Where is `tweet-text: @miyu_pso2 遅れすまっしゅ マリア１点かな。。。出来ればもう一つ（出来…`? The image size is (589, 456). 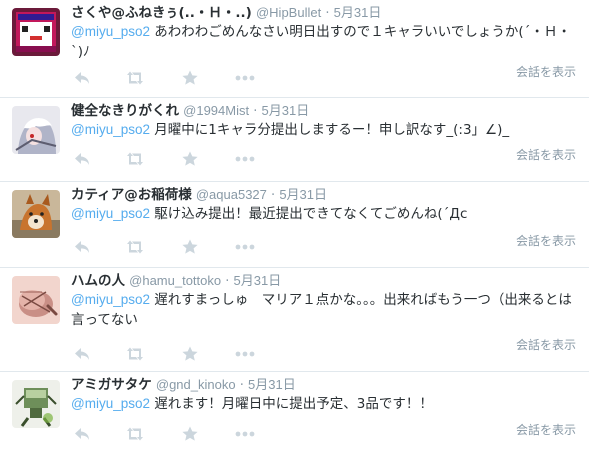
tweet-text: @miyu_pso2 遅れすまっしゅ マリア１点かな。。。出来ればもう一つ（出来… is located at coordinates (323, 310).